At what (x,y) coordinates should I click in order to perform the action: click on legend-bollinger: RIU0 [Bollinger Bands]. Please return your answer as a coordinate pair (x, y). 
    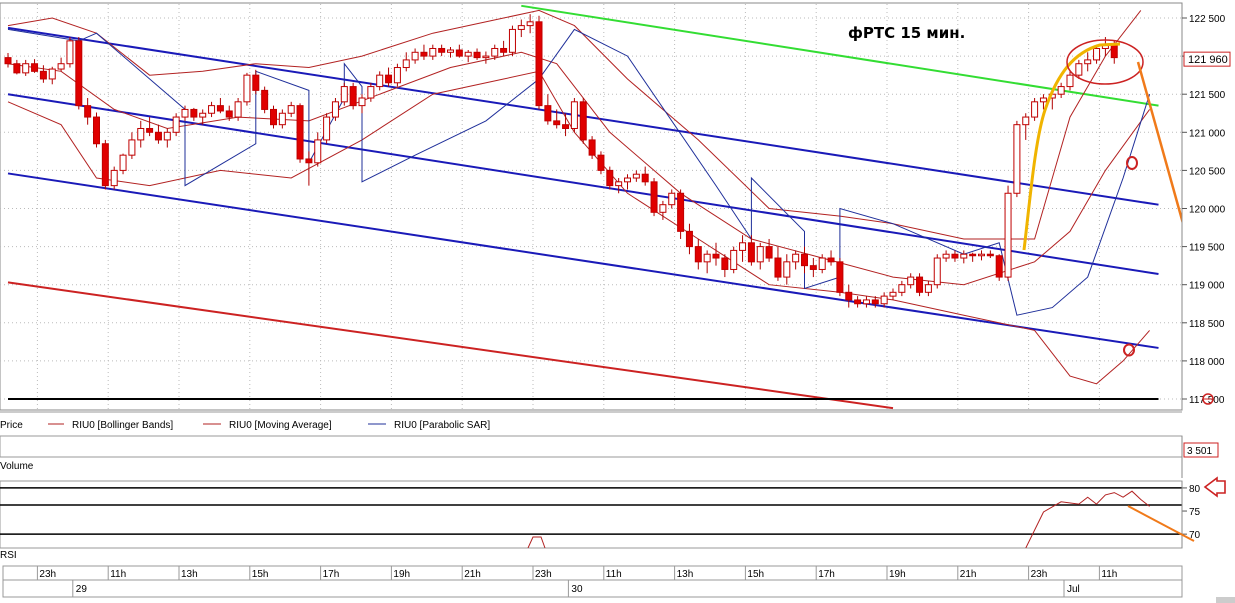
    Looking at the image, I should click on (122, 425).